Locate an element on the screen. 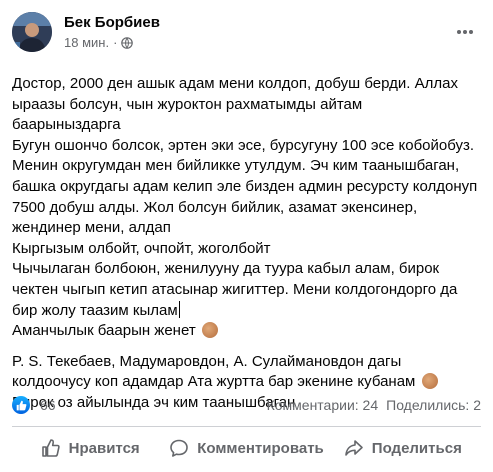  avatar-image is located at coordinates (32, 32).